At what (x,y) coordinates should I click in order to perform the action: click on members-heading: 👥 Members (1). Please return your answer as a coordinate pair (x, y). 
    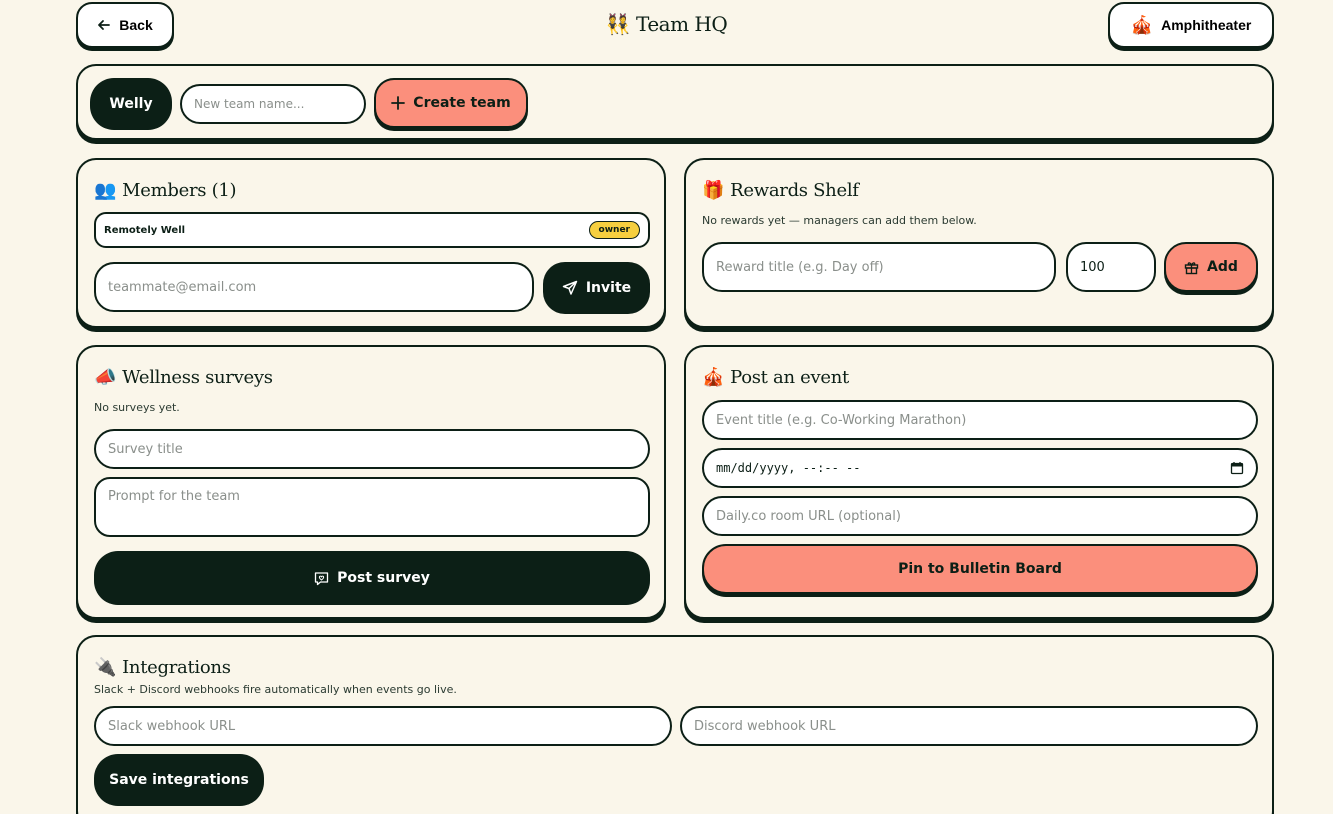
    Looking at the image, I should click on (165, 190).